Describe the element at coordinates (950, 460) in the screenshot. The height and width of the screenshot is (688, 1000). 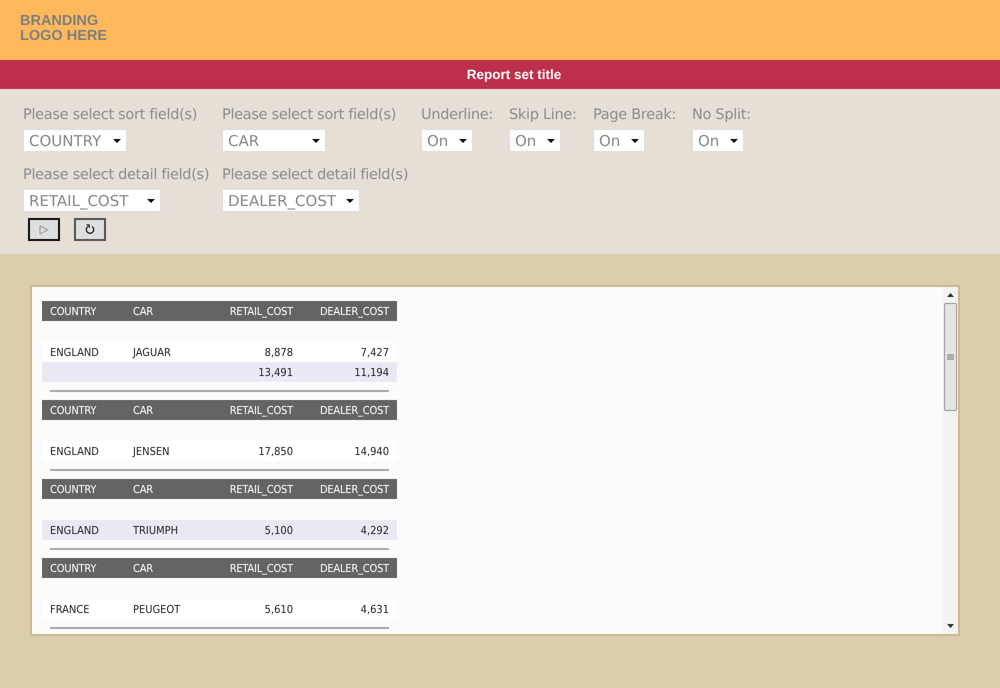
I see `scrollbar` at that location.